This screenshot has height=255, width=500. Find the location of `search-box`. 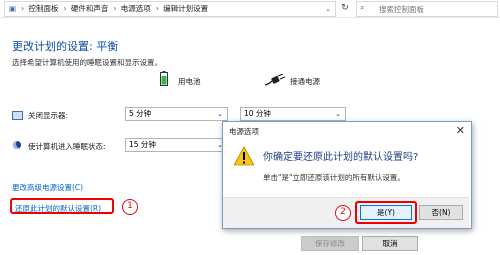

search-box is located at coordinates (427, 9).